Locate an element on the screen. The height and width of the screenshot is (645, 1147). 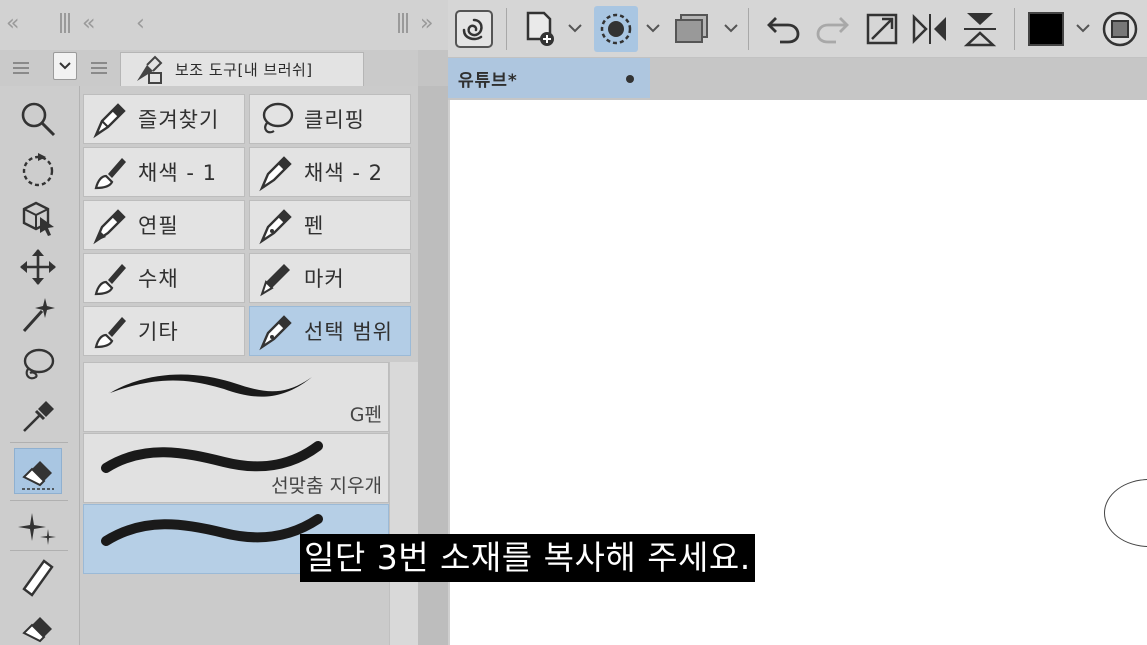
brush-name: G펜 is located at coordinates (365, 415).